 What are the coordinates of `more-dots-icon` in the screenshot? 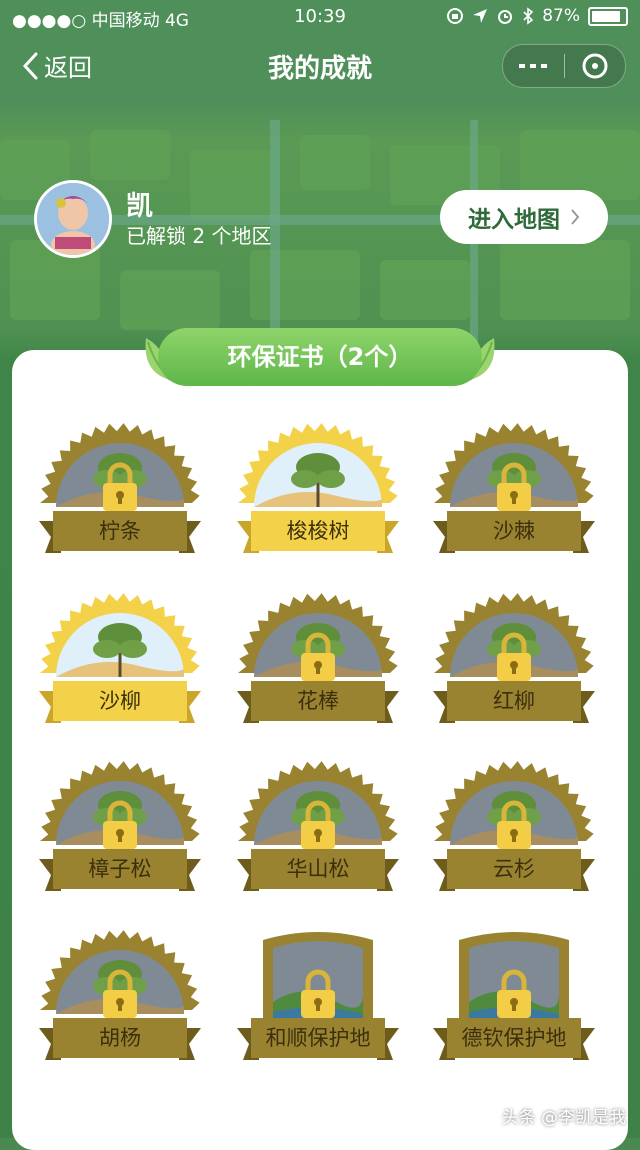 It's located at (533, 66).